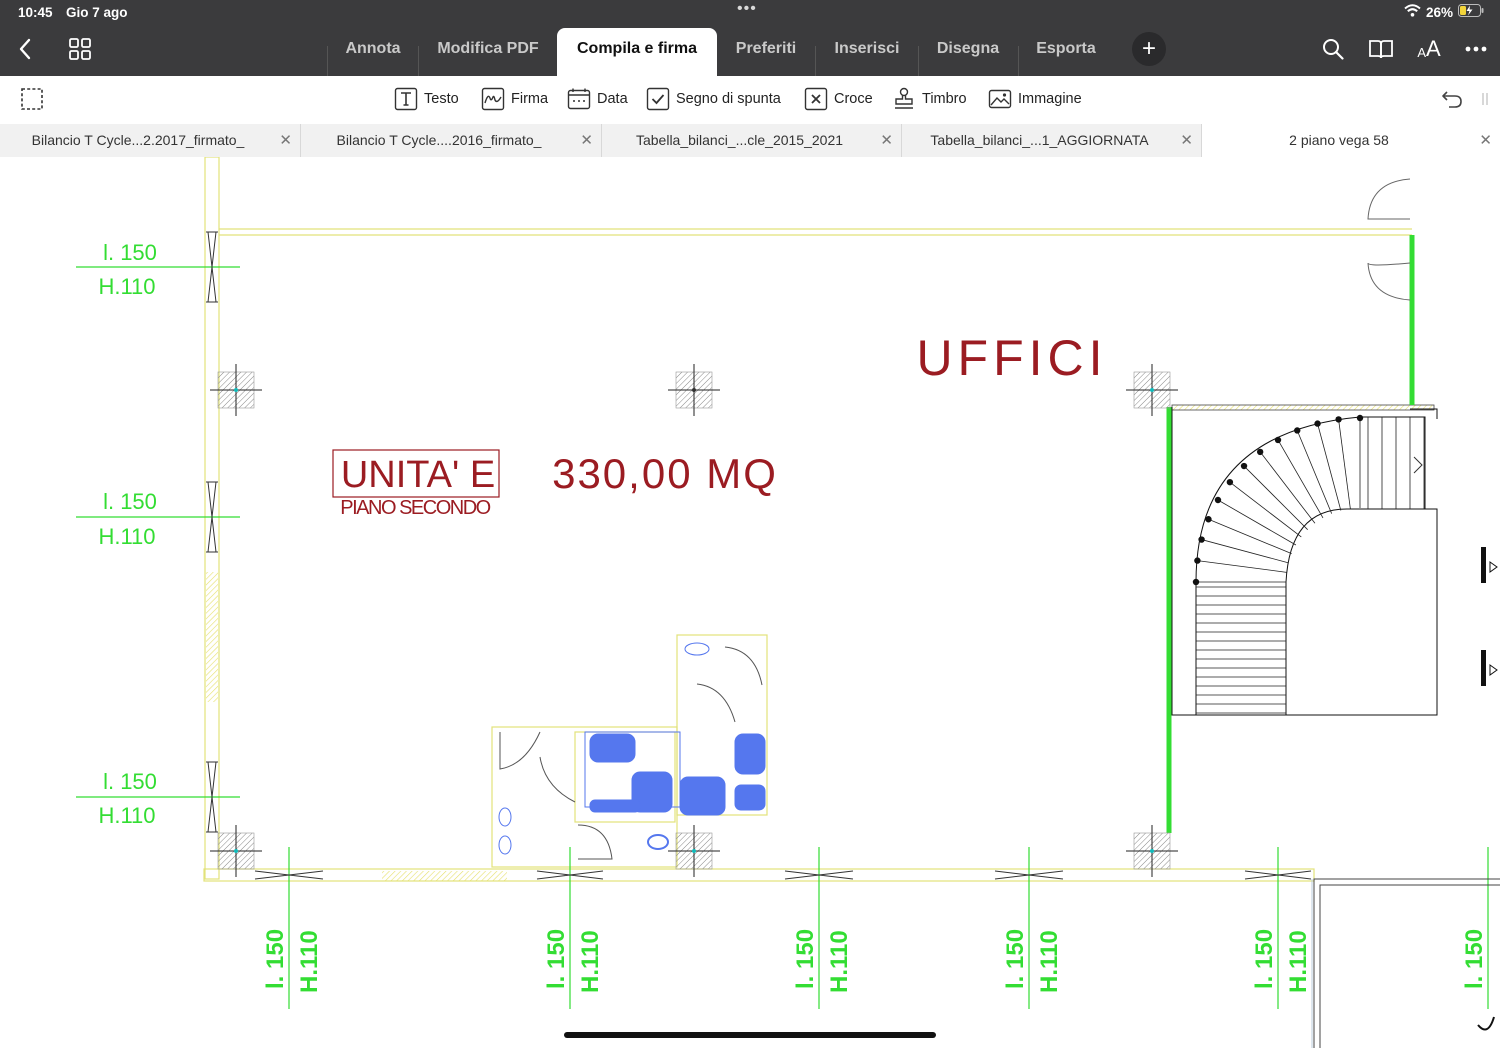 The height and width of the screenshot is (1048, 1500). I want to click on image-icon, so click(1000, 99).